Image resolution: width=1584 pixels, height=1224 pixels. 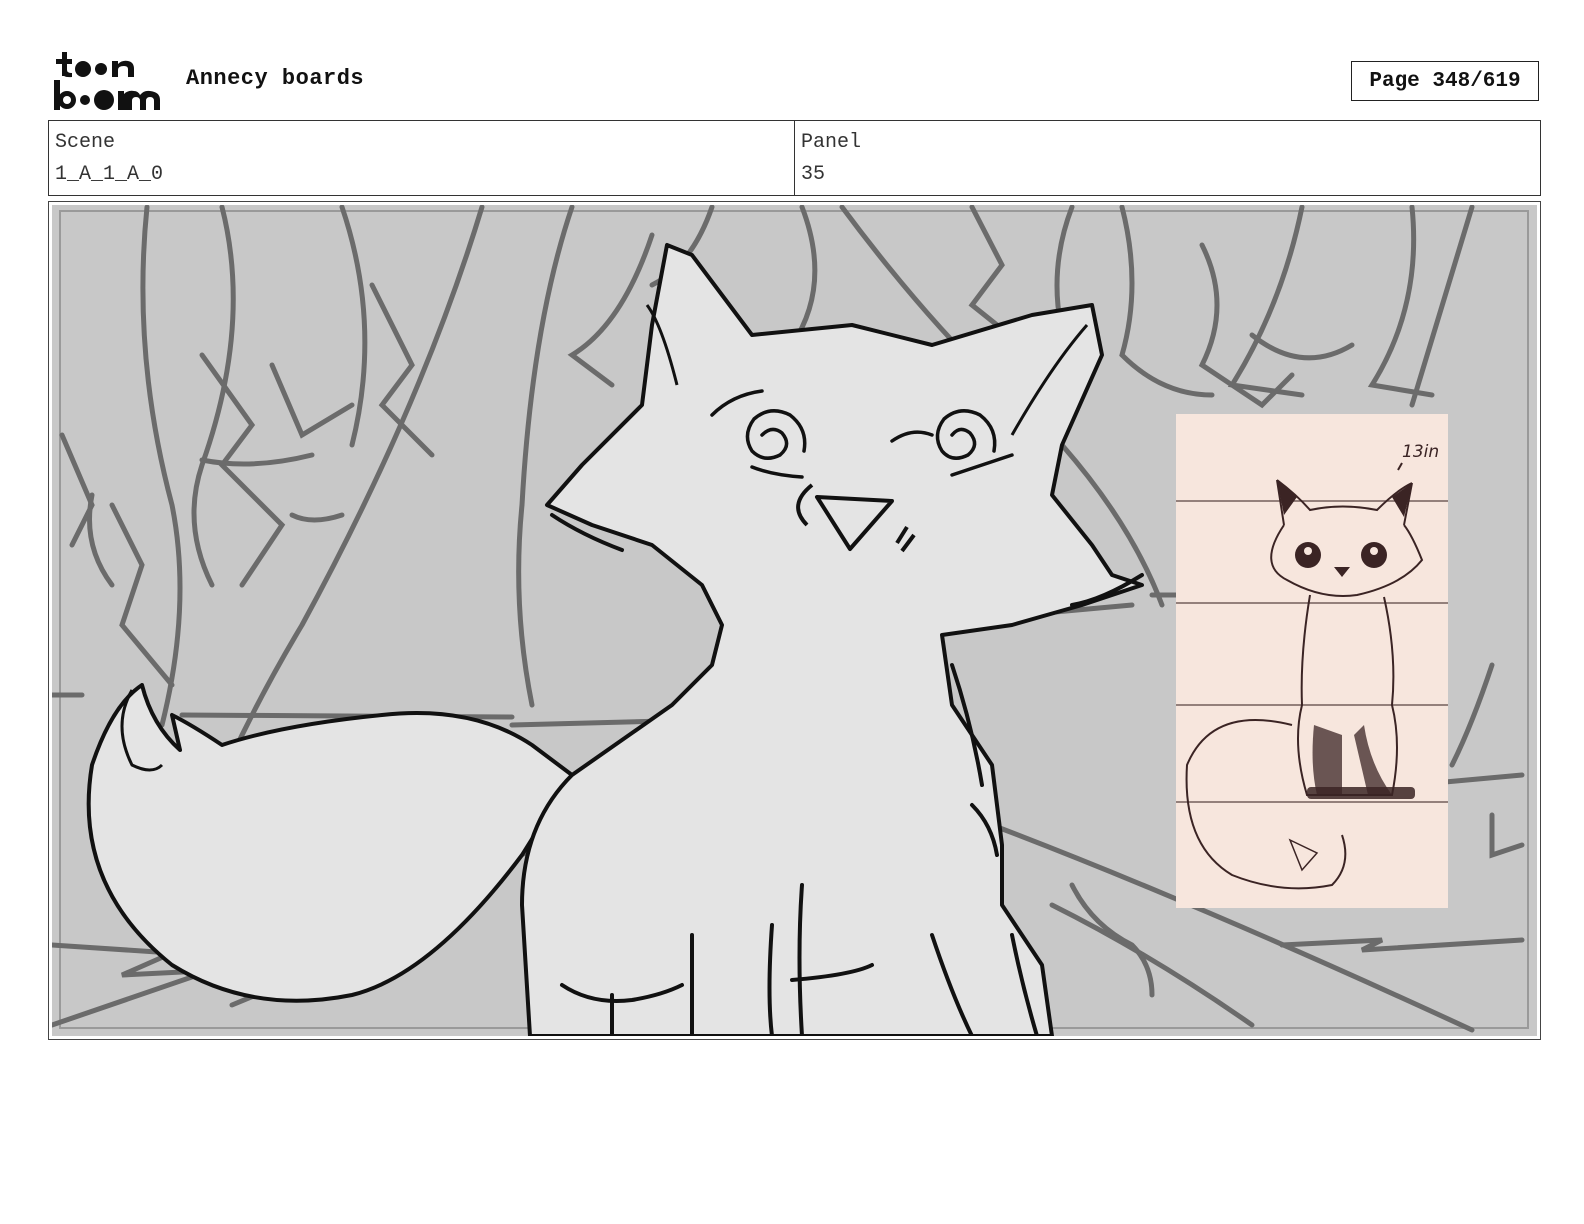 What do you see at coordinates (1445, 81) in the screenshot?
I see `page-number-badge: Page 348/619` at bounding box center [1445, 81].